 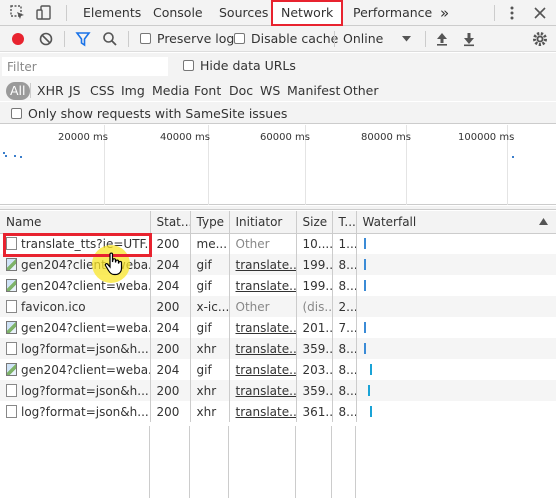 What do you see at coordinates (512, 13) in the screenshot?
I see `kebab-menu-icon` at bounding box center [512, 13].